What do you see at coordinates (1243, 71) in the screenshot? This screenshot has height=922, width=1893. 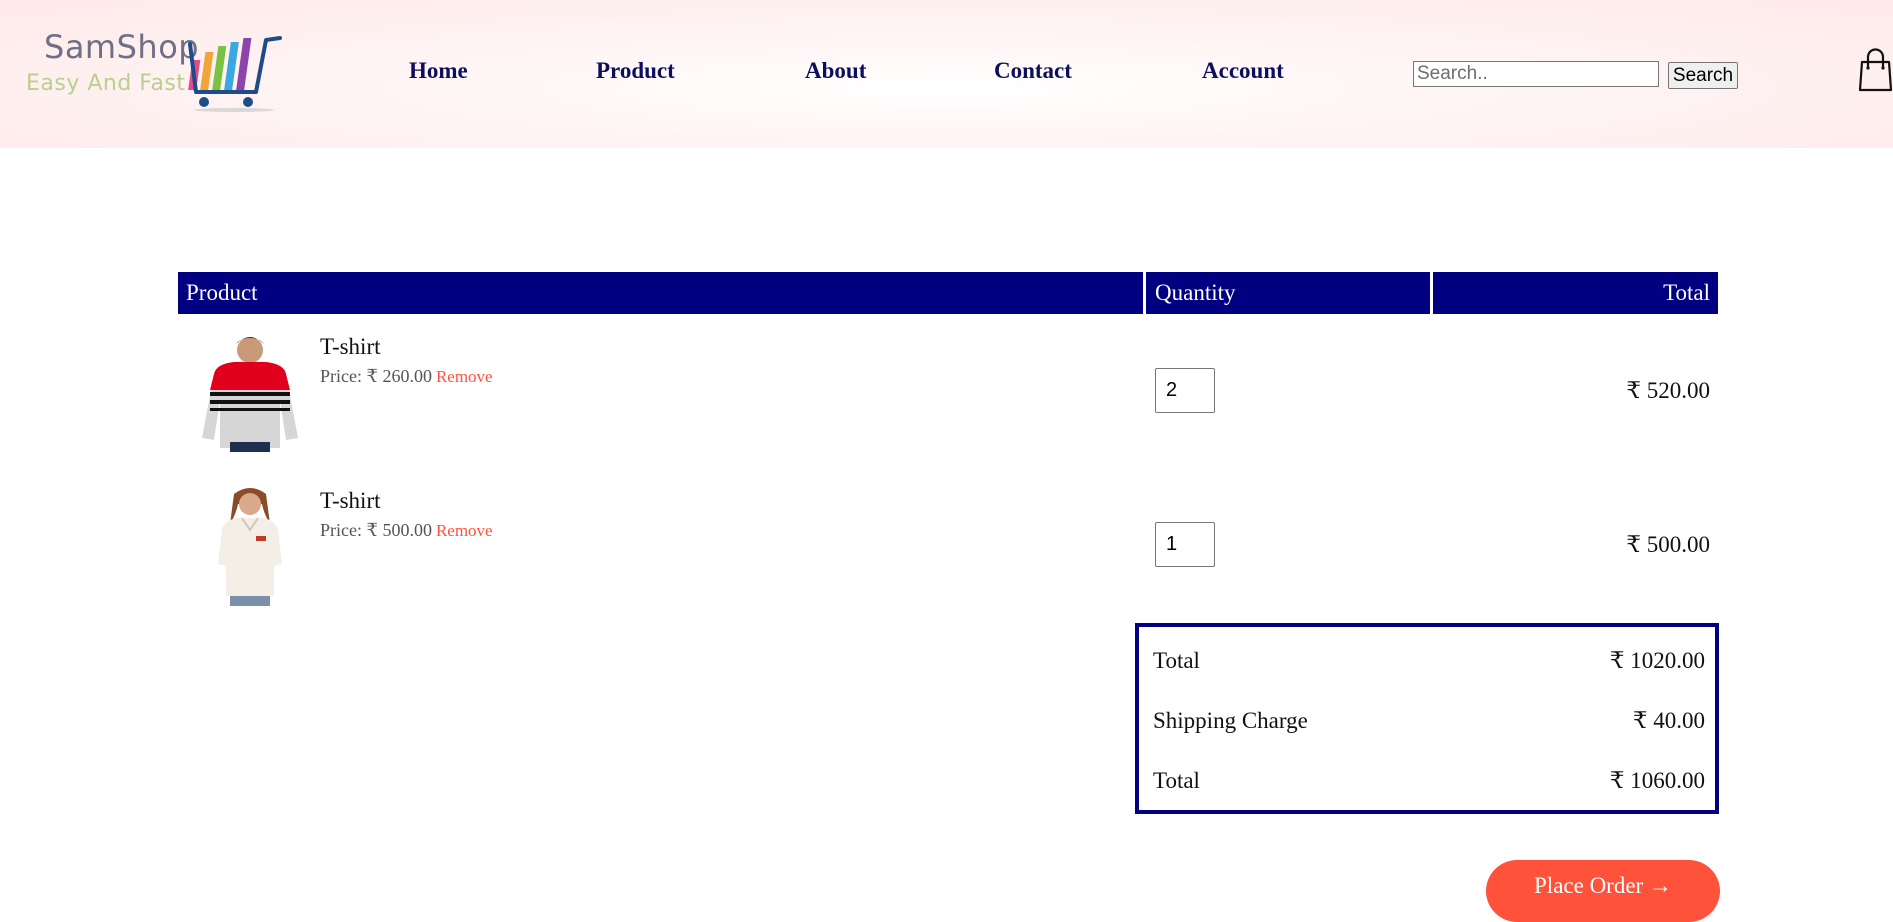 I see `nav-account: Account` at bounding box center [1243, 71].